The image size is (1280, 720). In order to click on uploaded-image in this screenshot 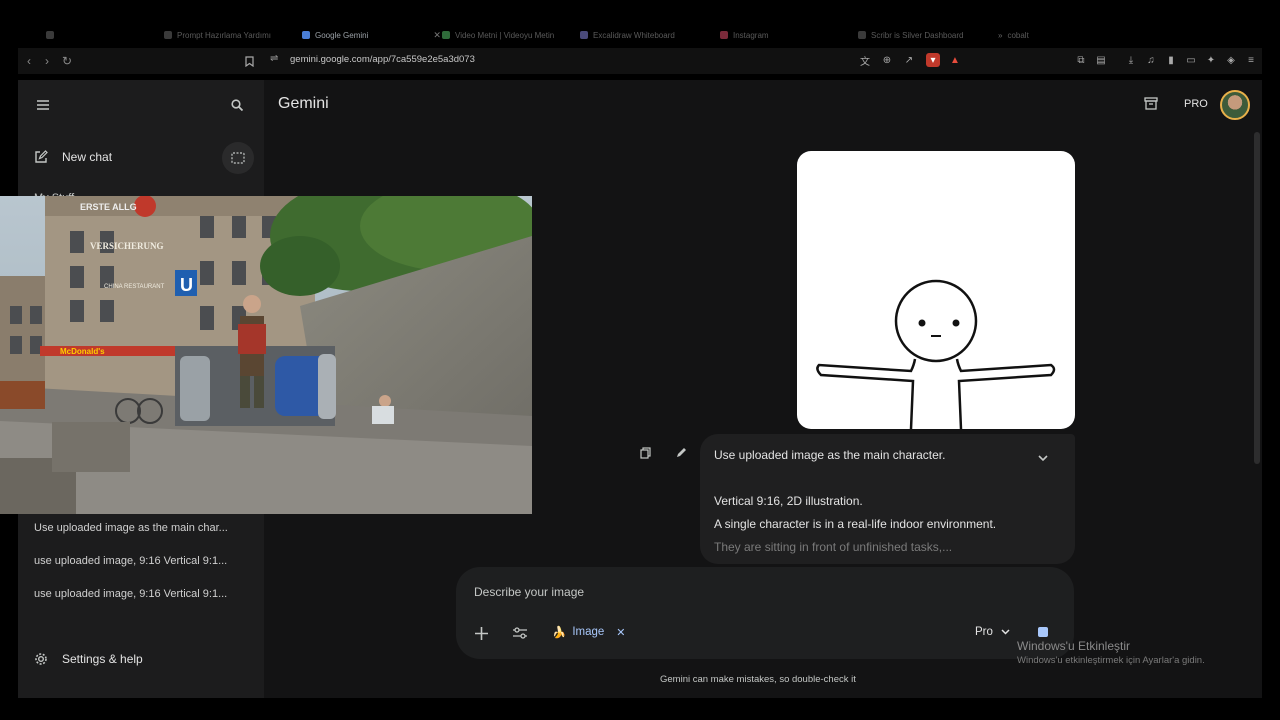, I will do `click(936, 290)`.